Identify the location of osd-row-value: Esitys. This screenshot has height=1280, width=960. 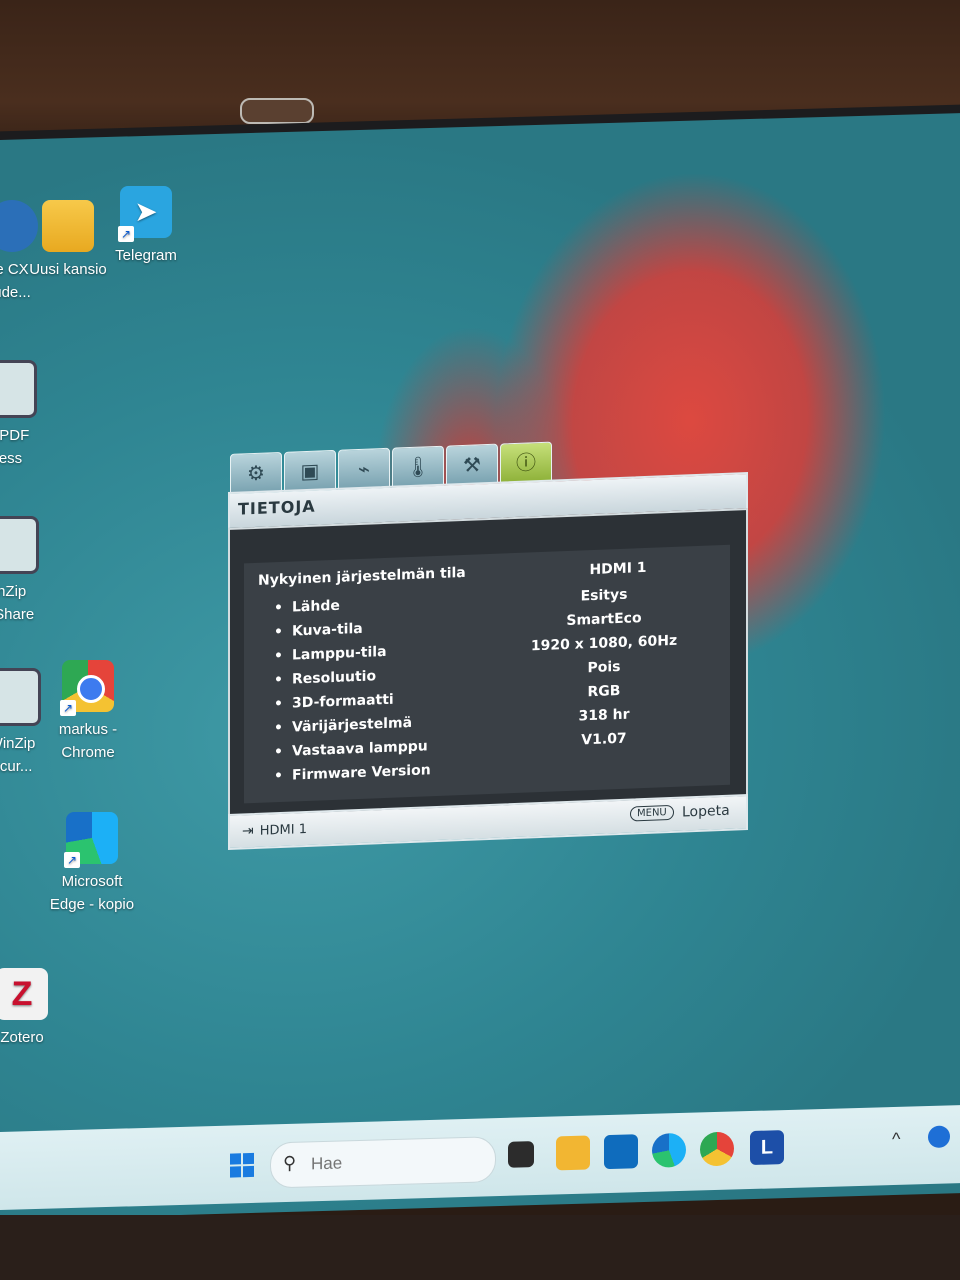
(604, 595).